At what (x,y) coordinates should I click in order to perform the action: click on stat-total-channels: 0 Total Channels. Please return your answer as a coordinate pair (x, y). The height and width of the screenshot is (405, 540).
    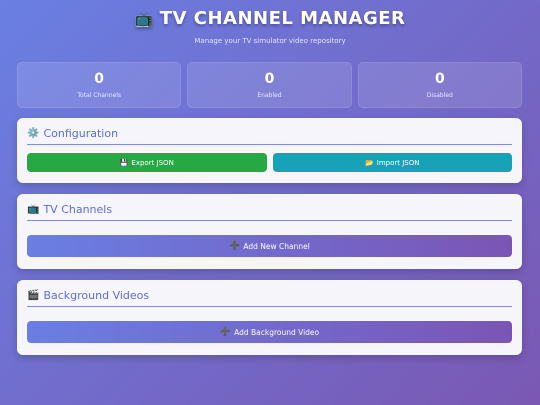
    Looking at the image, I should click on (99, 85).